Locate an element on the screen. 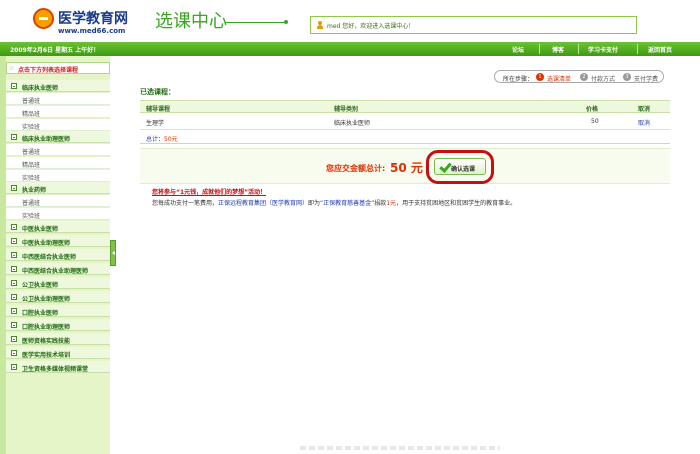 Image resolution: width=700 pixels, height=454 pixels. total-text: 总计：50元 is located at coordinates (162, 138).